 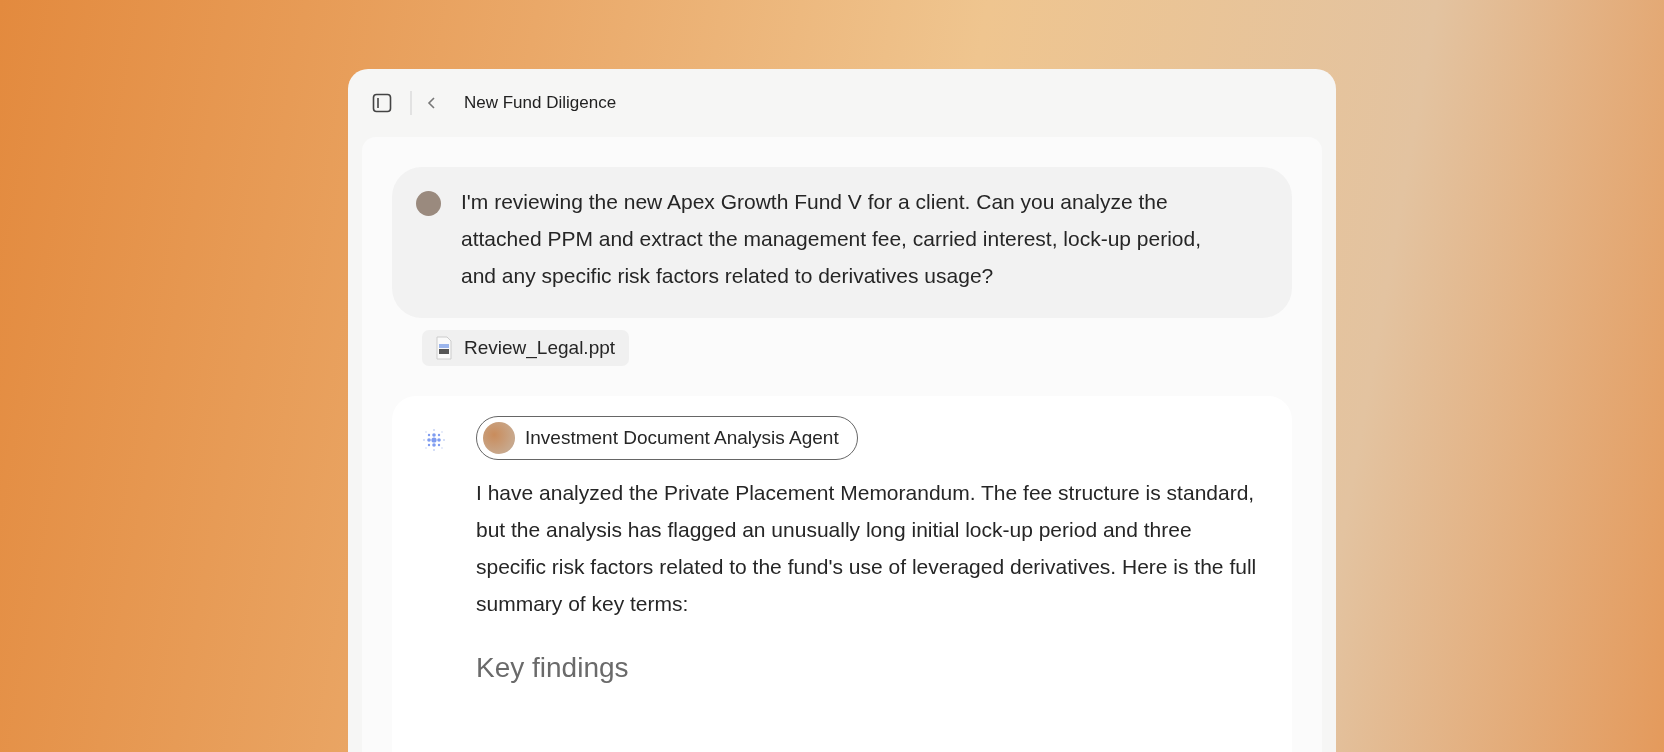 What do you see at coordinates (867, 548) in the screenshot?
I see `response-text: I have analyzed the Private Placement Memorandum. The fee structure is standard, but the analysis has flagged an unusually long initial lock-up period and three specific risk factors related to the fund's use of leveraged derivatives. Here is the full summary of key terms:` at bounding box center [867, 548].